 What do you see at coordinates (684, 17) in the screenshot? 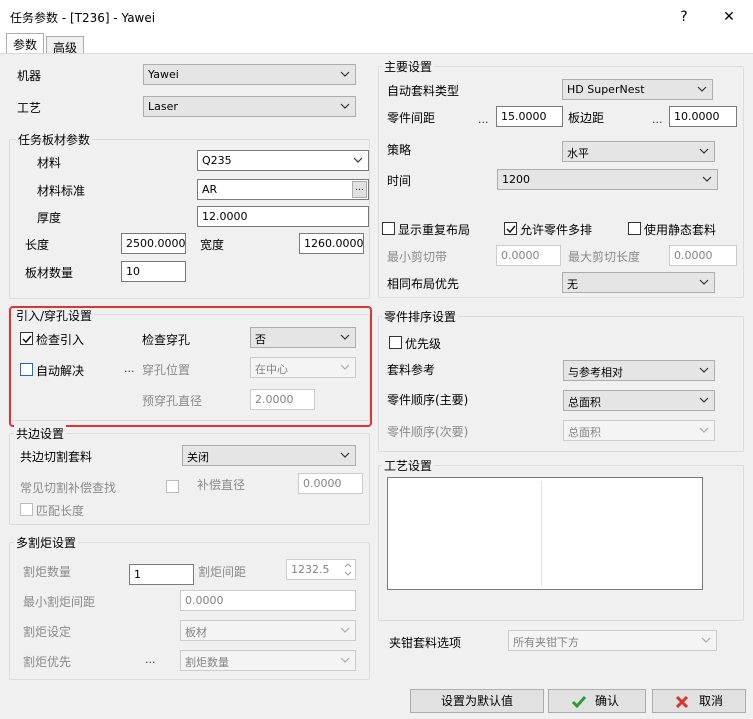
I see `help-button: ?` at bounding box center [684, 17].